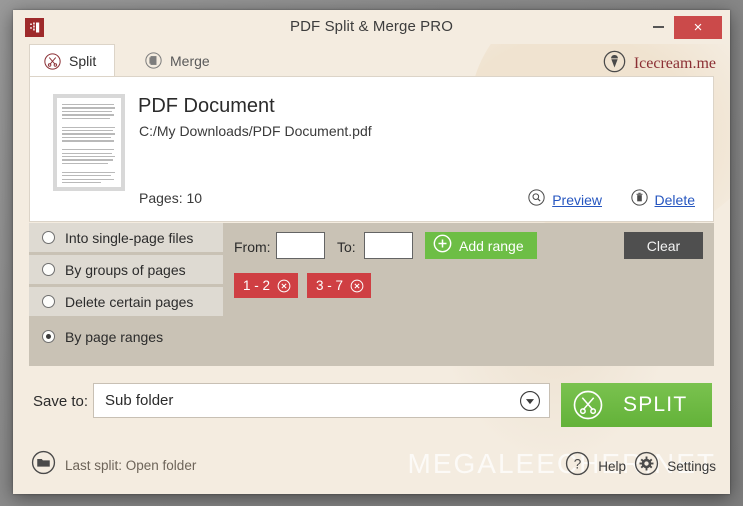  I want to click on merge-pages-icon, so click(153, 60).